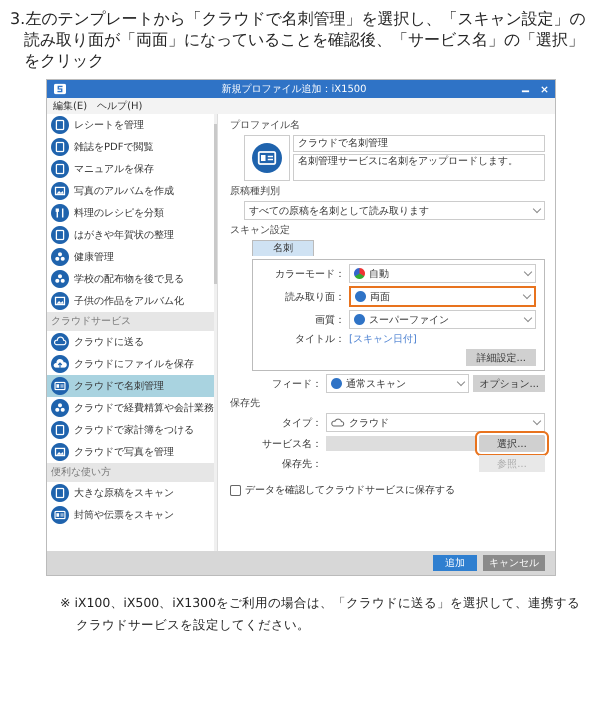 The height and width of the screenshot is (720, 600). Describe the element at coordinates (130, 213) in the screenshot. I see `template-item: 料理のレシピを分類` at that location.